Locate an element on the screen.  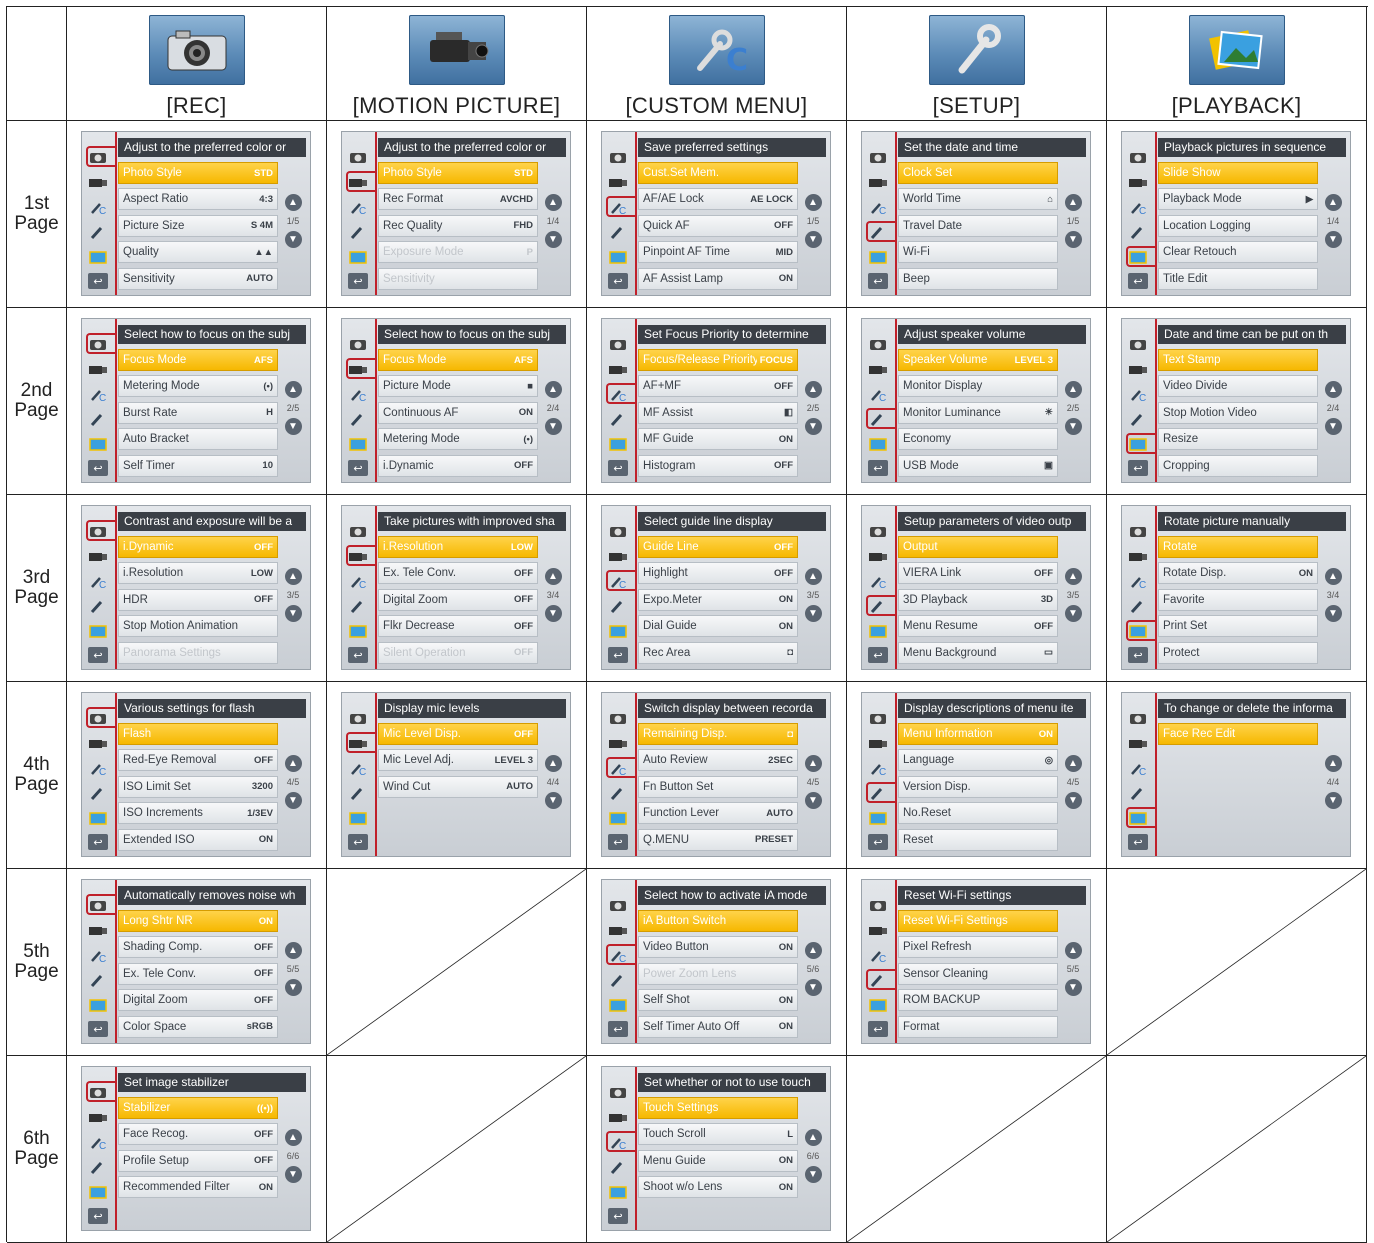
menu-item: MF Guide ON is located at coordinates (718, 439).